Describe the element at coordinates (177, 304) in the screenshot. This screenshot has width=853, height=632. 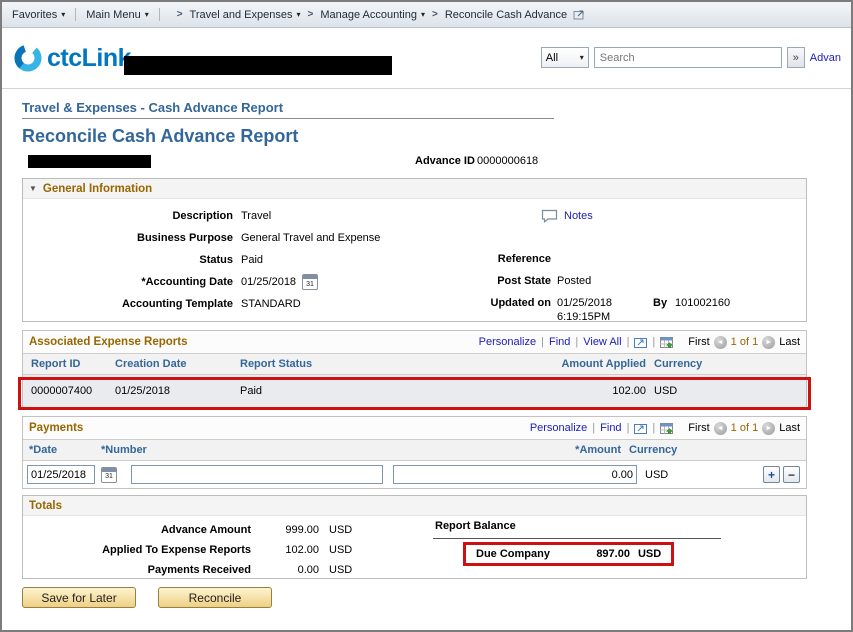
I see `accounting-template-label: Accounting Template` at that location.